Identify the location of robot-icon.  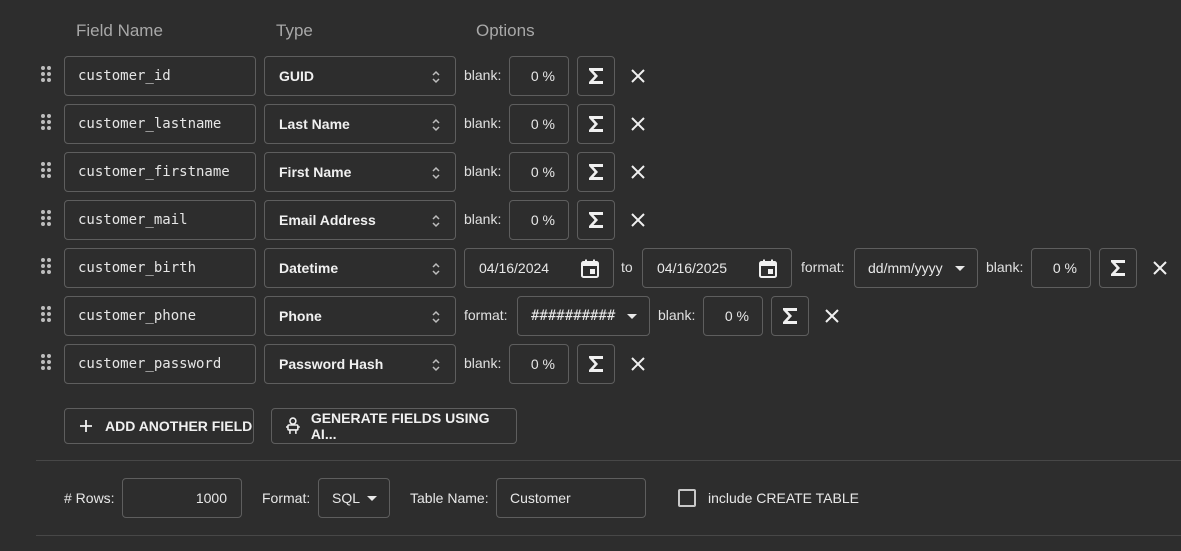
(292, 425).